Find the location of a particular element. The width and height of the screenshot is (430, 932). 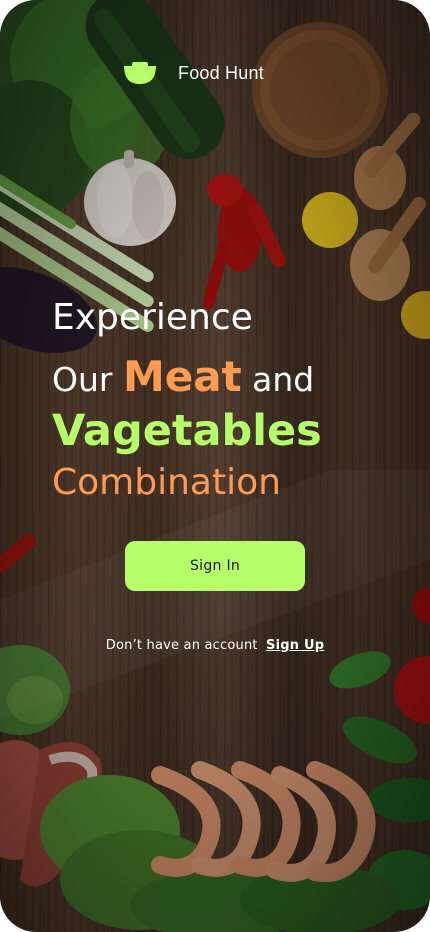

headline-line-2: Our Meat and is located at coordinates (187, 377).